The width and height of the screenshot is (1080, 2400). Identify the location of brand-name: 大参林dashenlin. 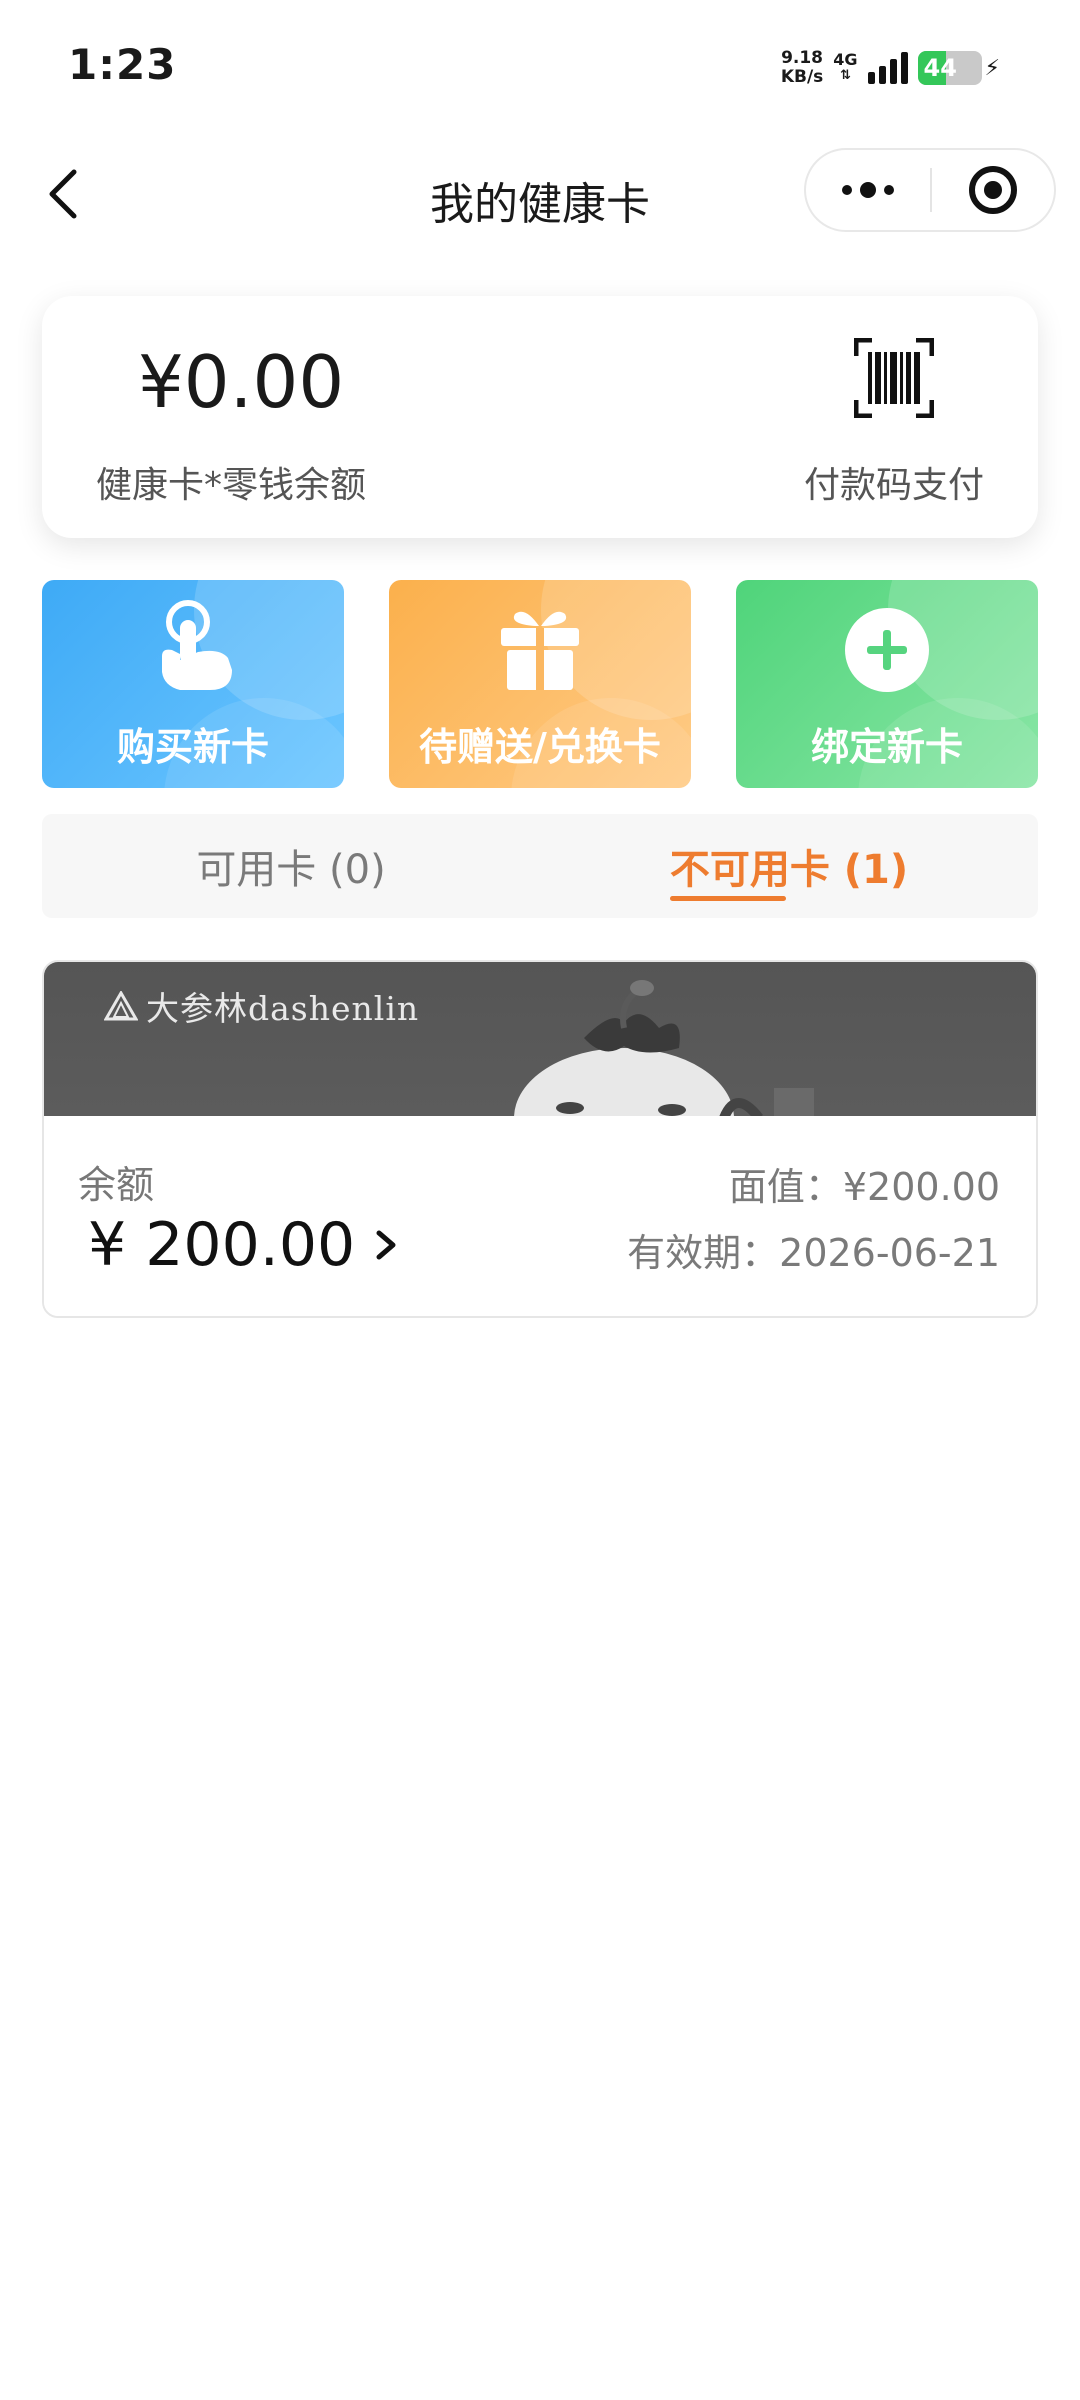
(283, 1008).